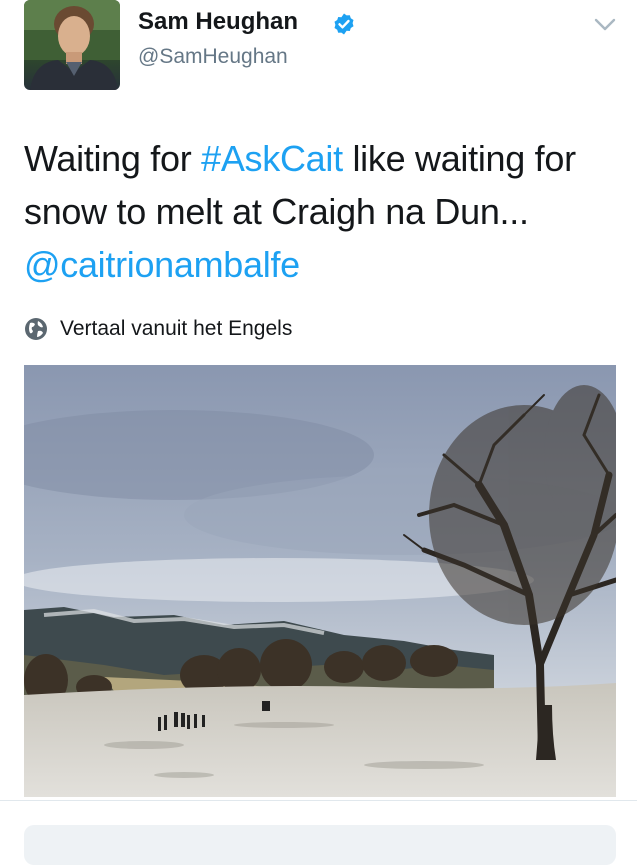 The width and height of the screenshot is (637, 865). Describe the element at coordinates (72, 45) in the screenshot. I see `author-avatar` at that location.